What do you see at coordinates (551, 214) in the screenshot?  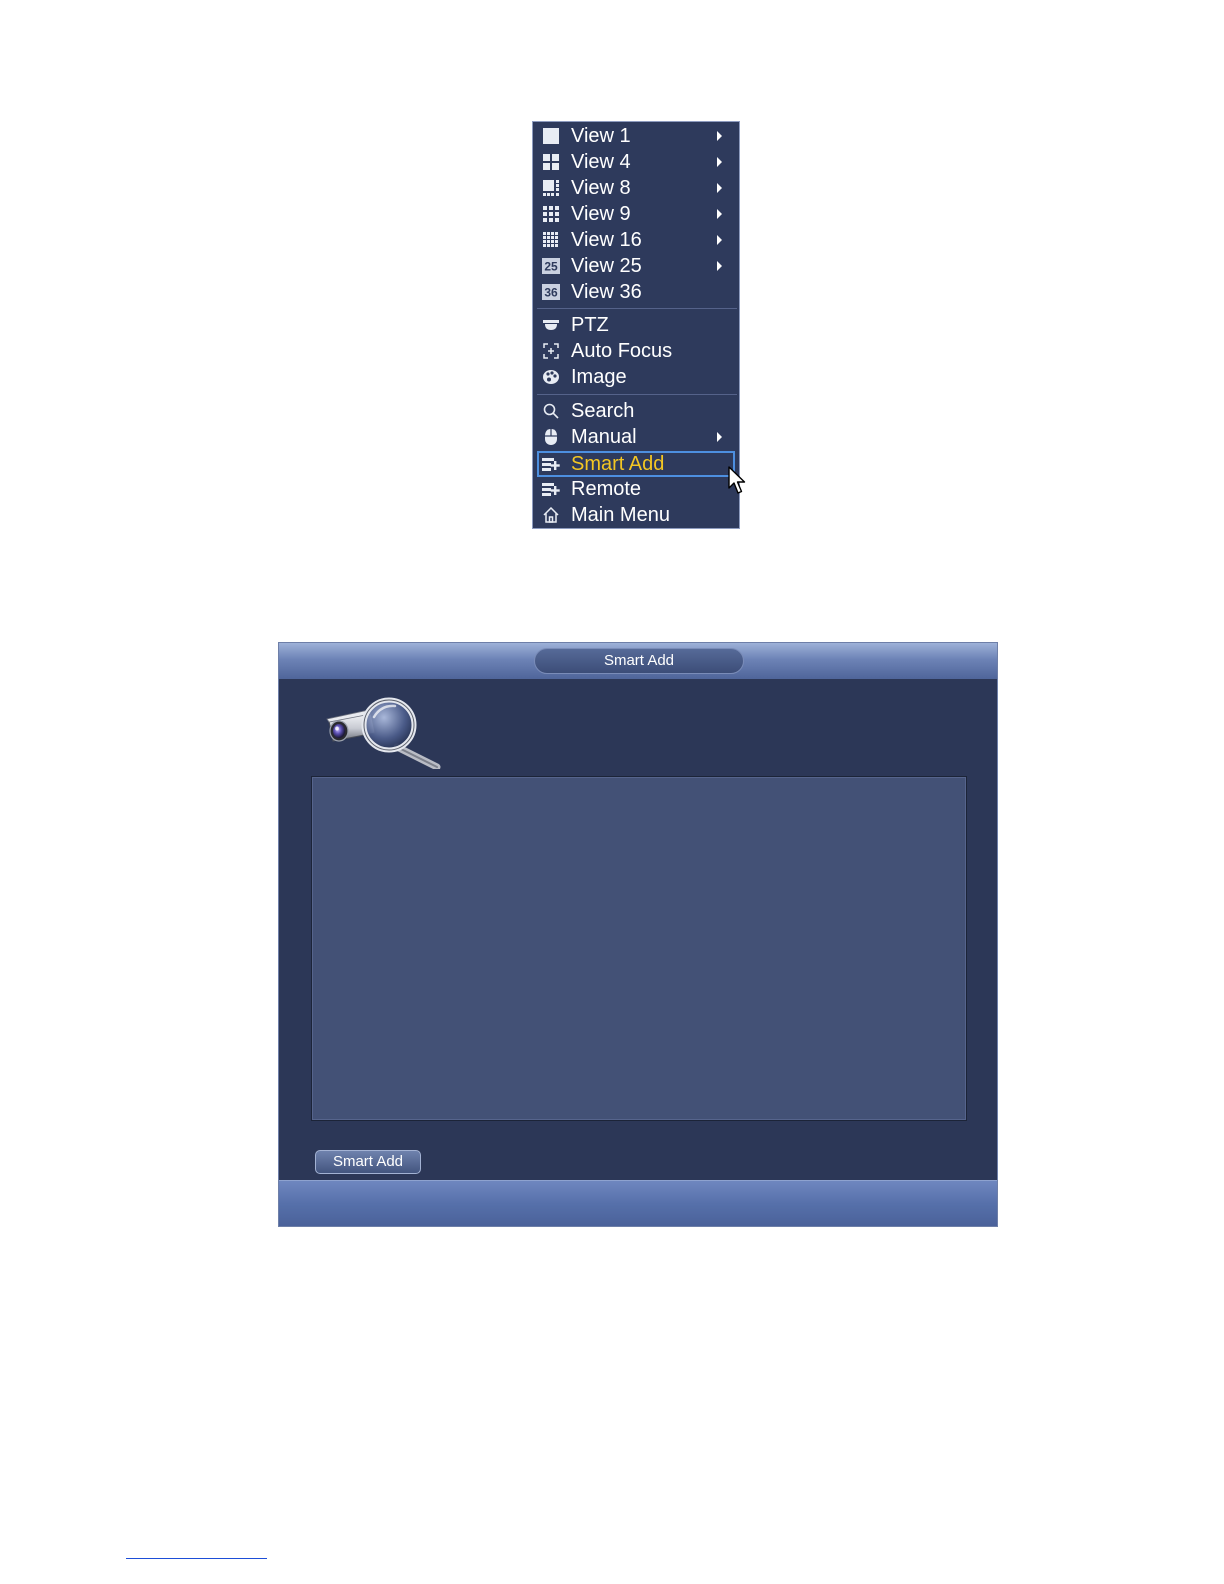 I see `nine-grid-icon` at bounding box center [551, 214].